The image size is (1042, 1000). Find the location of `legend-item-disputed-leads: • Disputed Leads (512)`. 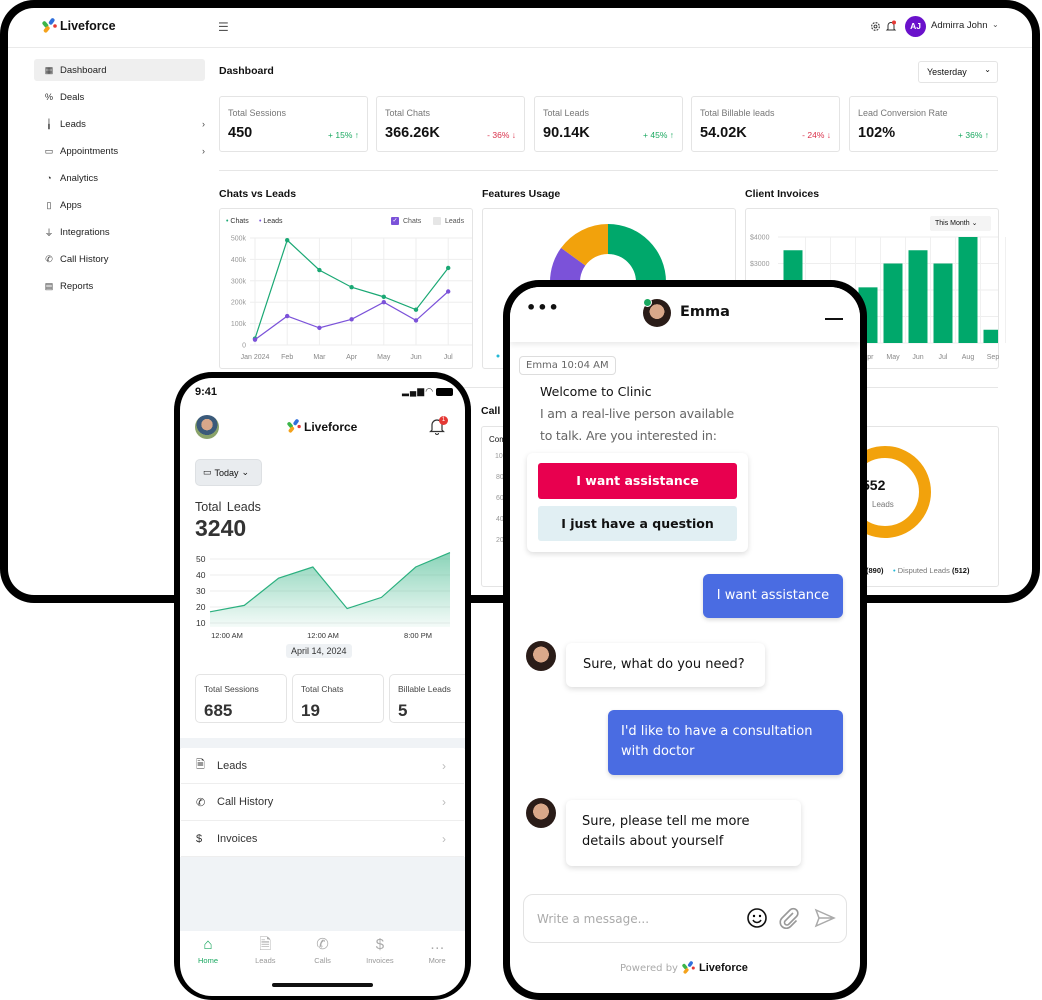

legend-item-disputed-leads: • Disputed Leads (512) is located at coordinates (931, 570).